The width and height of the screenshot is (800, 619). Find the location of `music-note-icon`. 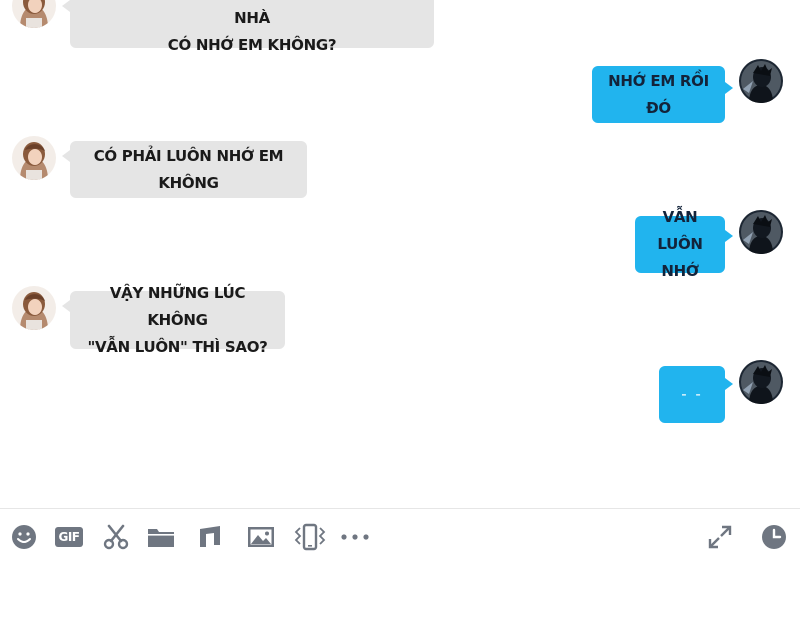

music-note-icon is located at coordinates (210, 537).